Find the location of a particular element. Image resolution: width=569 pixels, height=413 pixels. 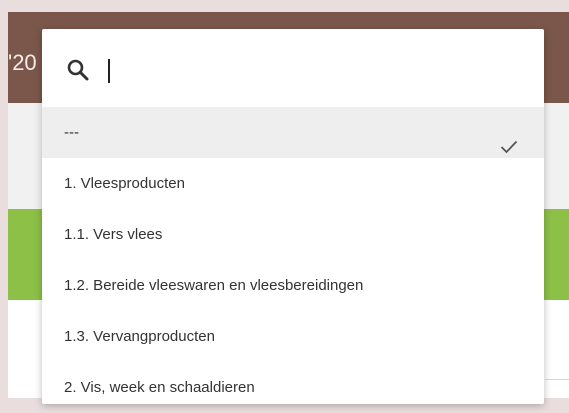

dropdown-option-label: --- is located at coordinates (71, 132).